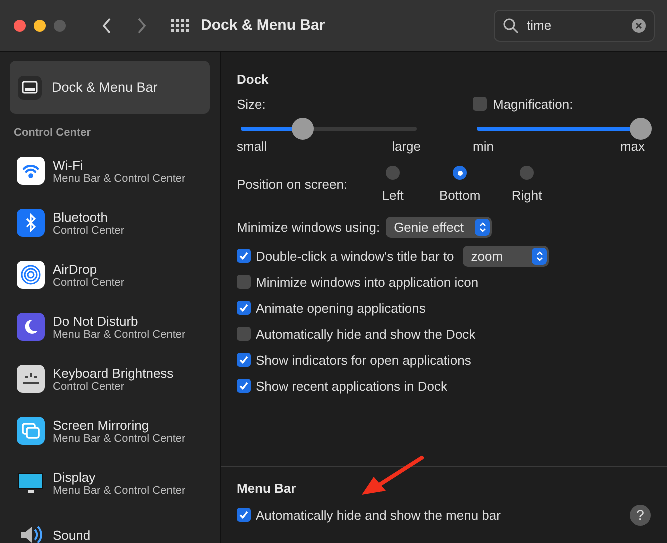 Image resolution: width=667 pixels, height=543 pixels. What do you see at coordinates (251, 104) in the screenshot?
I see `size-label: Size:` at bounding box center [251, 104].